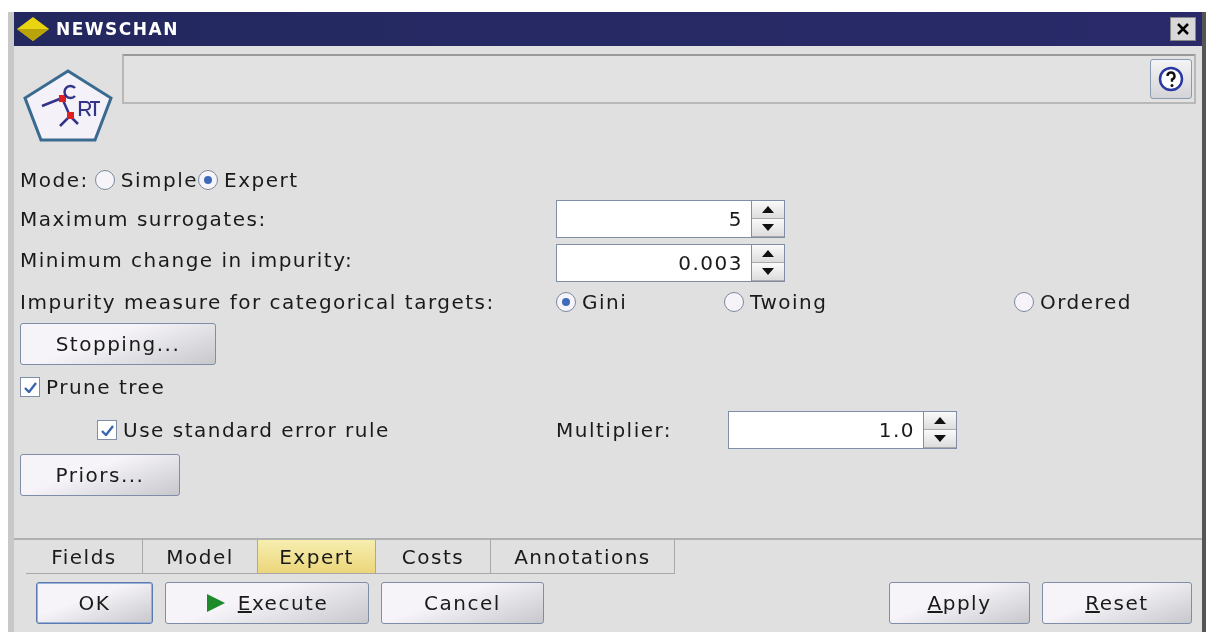 This screenshot has width=1216, height=639. I want to click on mode-label: Mode:, so click(54, 180).